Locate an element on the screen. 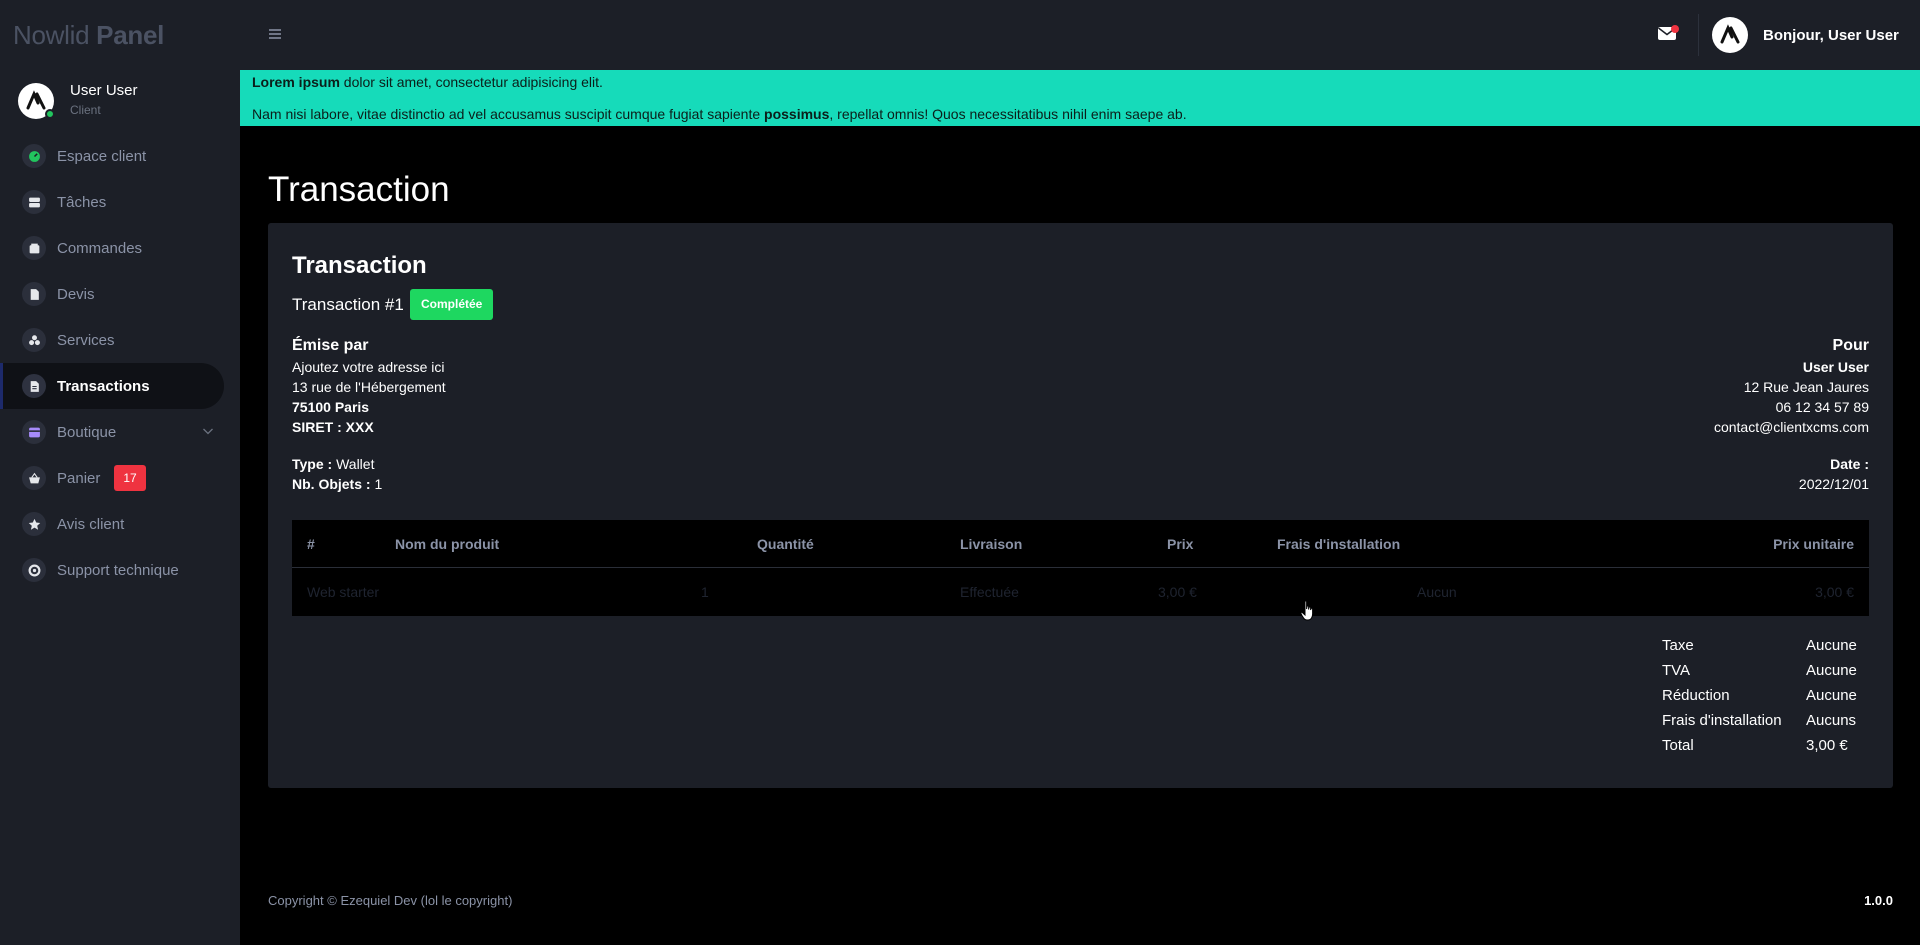 The width and height of the screenshot is (1920, 945). recipient-email: contact@clientxcms.com is located at coordinates (1791, 427).